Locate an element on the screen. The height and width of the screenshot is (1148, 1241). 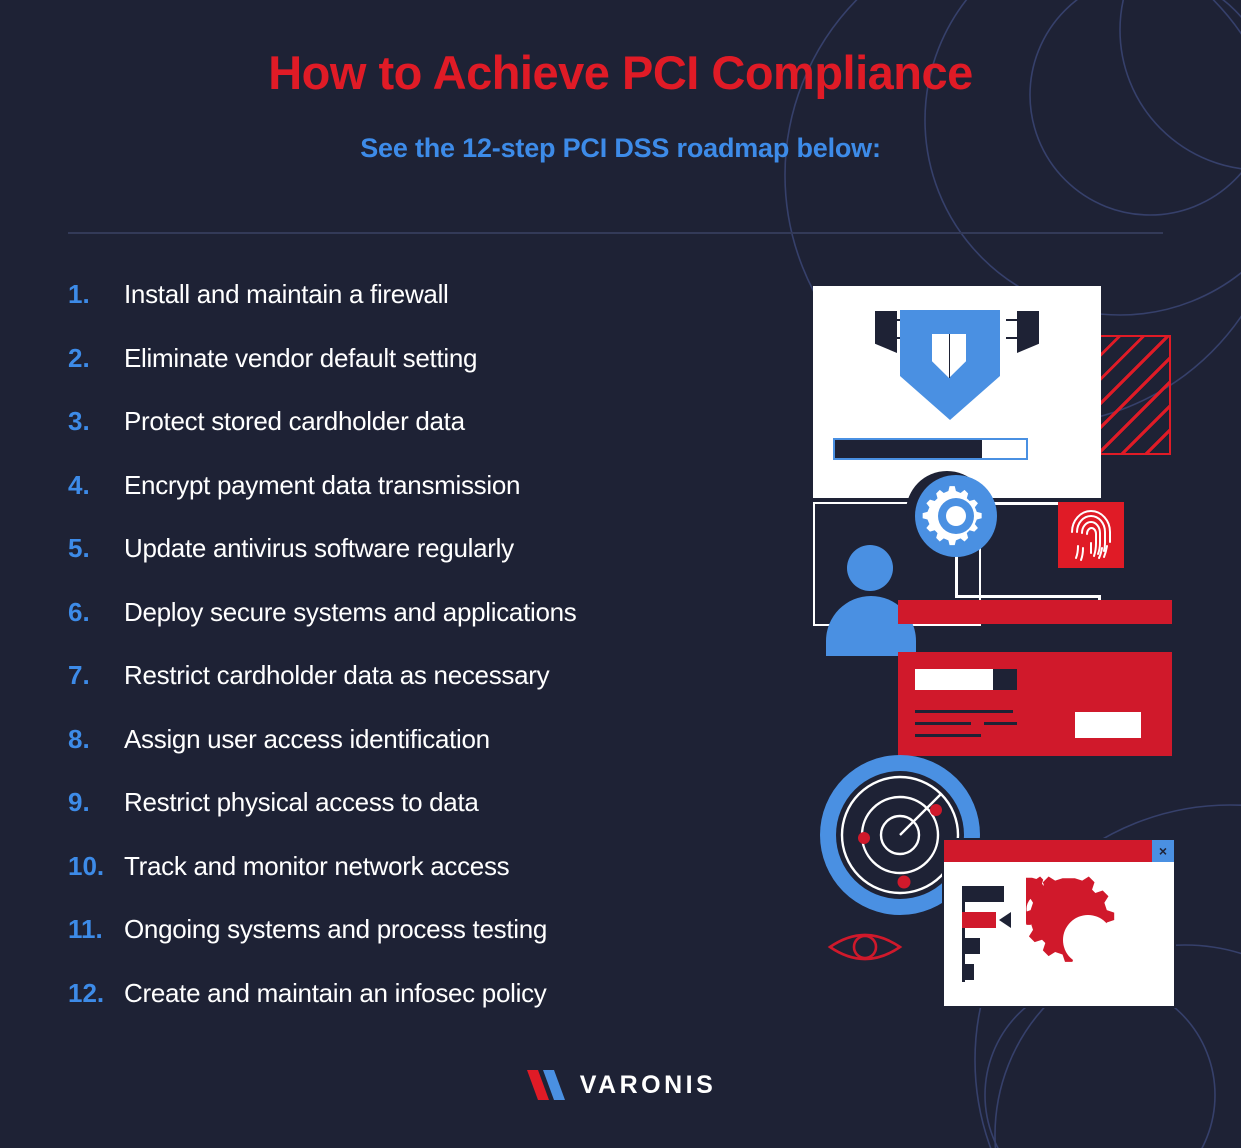
list-item-label: Ongoing systems and process testing is located at coordinates (336, 929).